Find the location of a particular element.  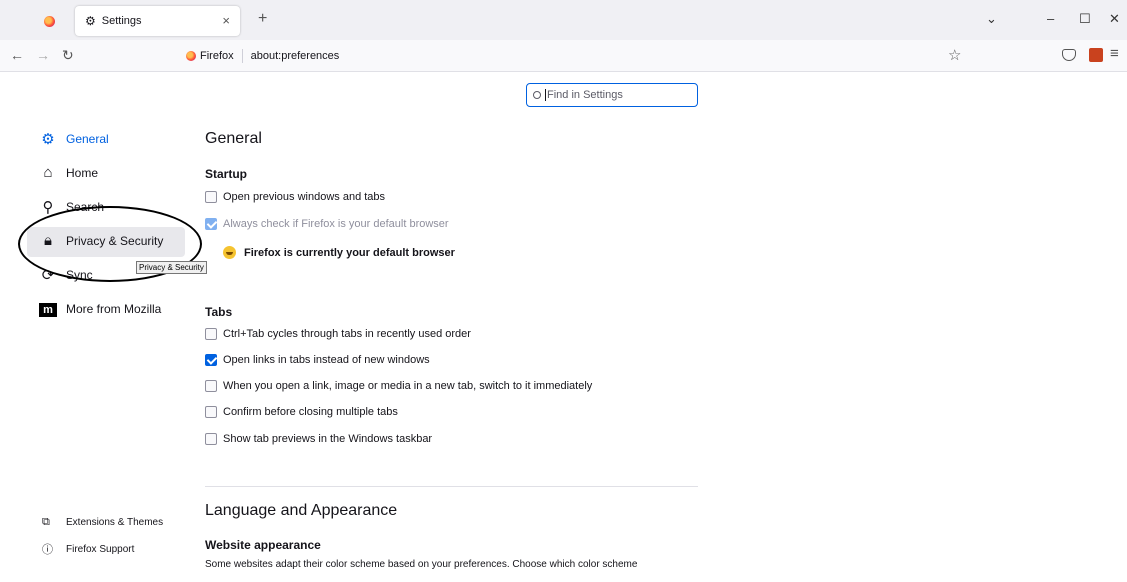

firefox-icon is located at coordinates (191, 56).